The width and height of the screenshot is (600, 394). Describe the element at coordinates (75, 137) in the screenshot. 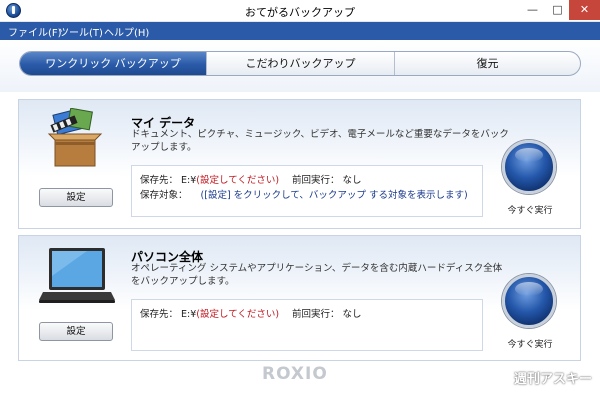

I see `my-data-box-icon` at that location.